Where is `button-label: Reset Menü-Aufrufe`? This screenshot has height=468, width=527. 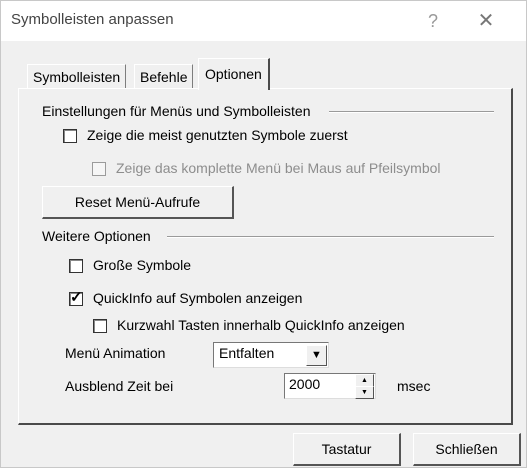
button-label: Reset Menü-Aufrufe is located at coordinates (137, 202).